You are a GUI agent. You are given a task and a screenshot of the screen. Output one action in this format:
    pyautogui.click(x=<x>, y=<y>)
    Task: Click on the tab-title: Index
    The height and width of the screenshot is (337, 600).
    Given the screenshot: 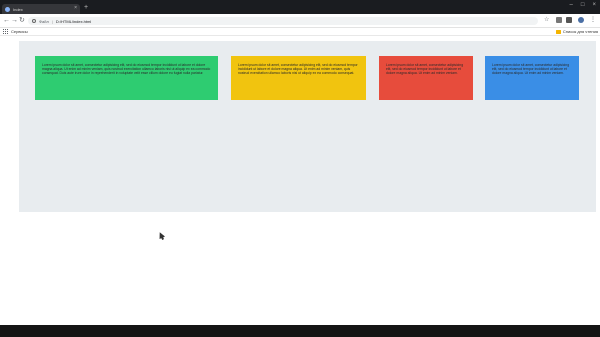 What is the action you would take?
    pyautogui.click(x=18, y=9)
    